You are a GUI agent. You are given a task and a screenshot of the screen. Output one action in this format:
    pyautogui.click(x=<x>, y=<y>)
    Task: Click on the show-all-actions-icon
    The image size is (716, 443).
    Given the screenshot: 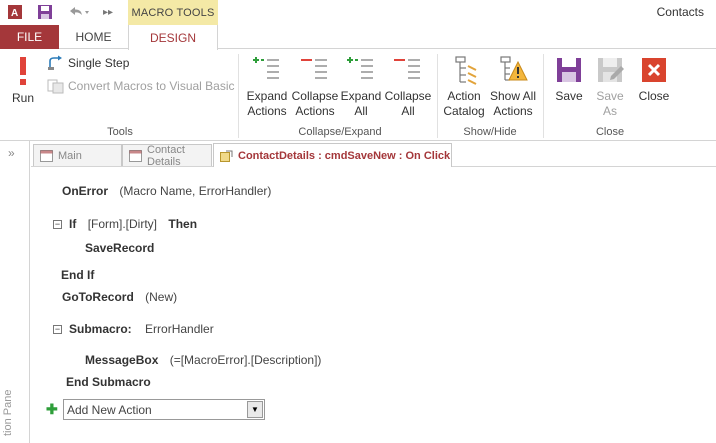 What is the action you would take?
    pyautogui.click(x=513, y=70)
    